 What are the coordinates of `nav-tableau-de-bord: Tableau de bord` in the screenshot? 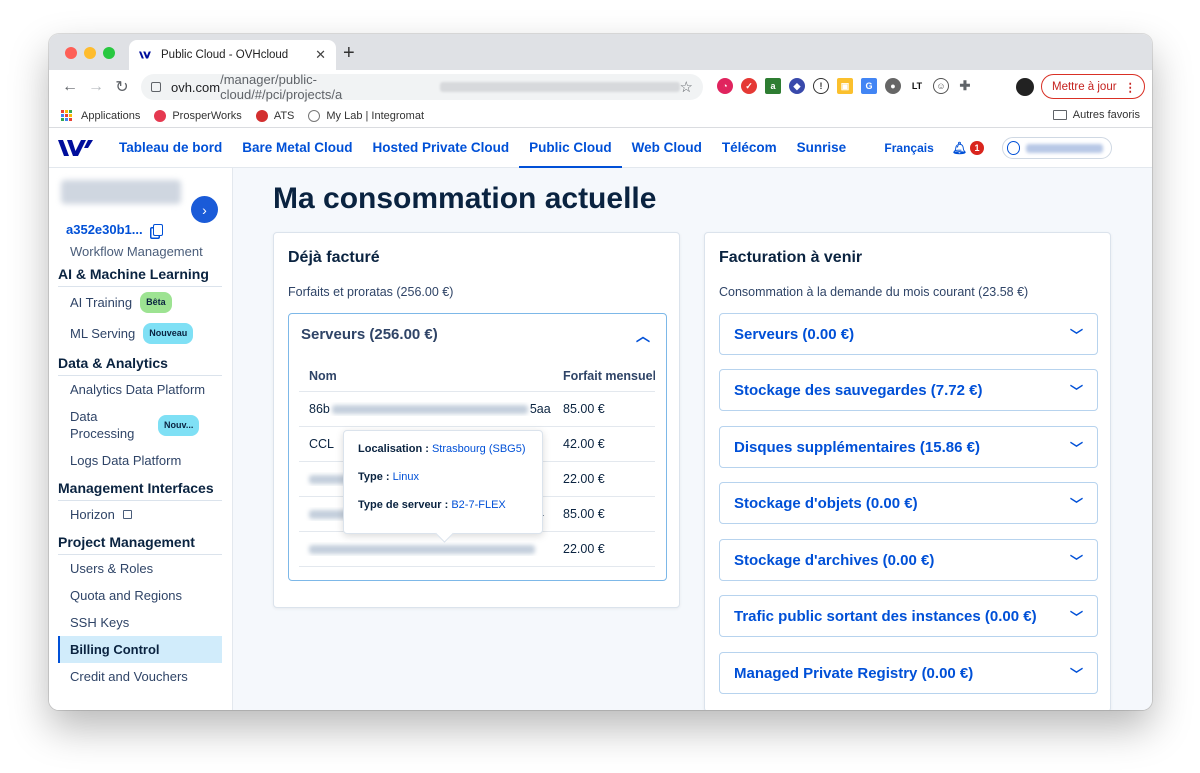 It's located at (170, 147).